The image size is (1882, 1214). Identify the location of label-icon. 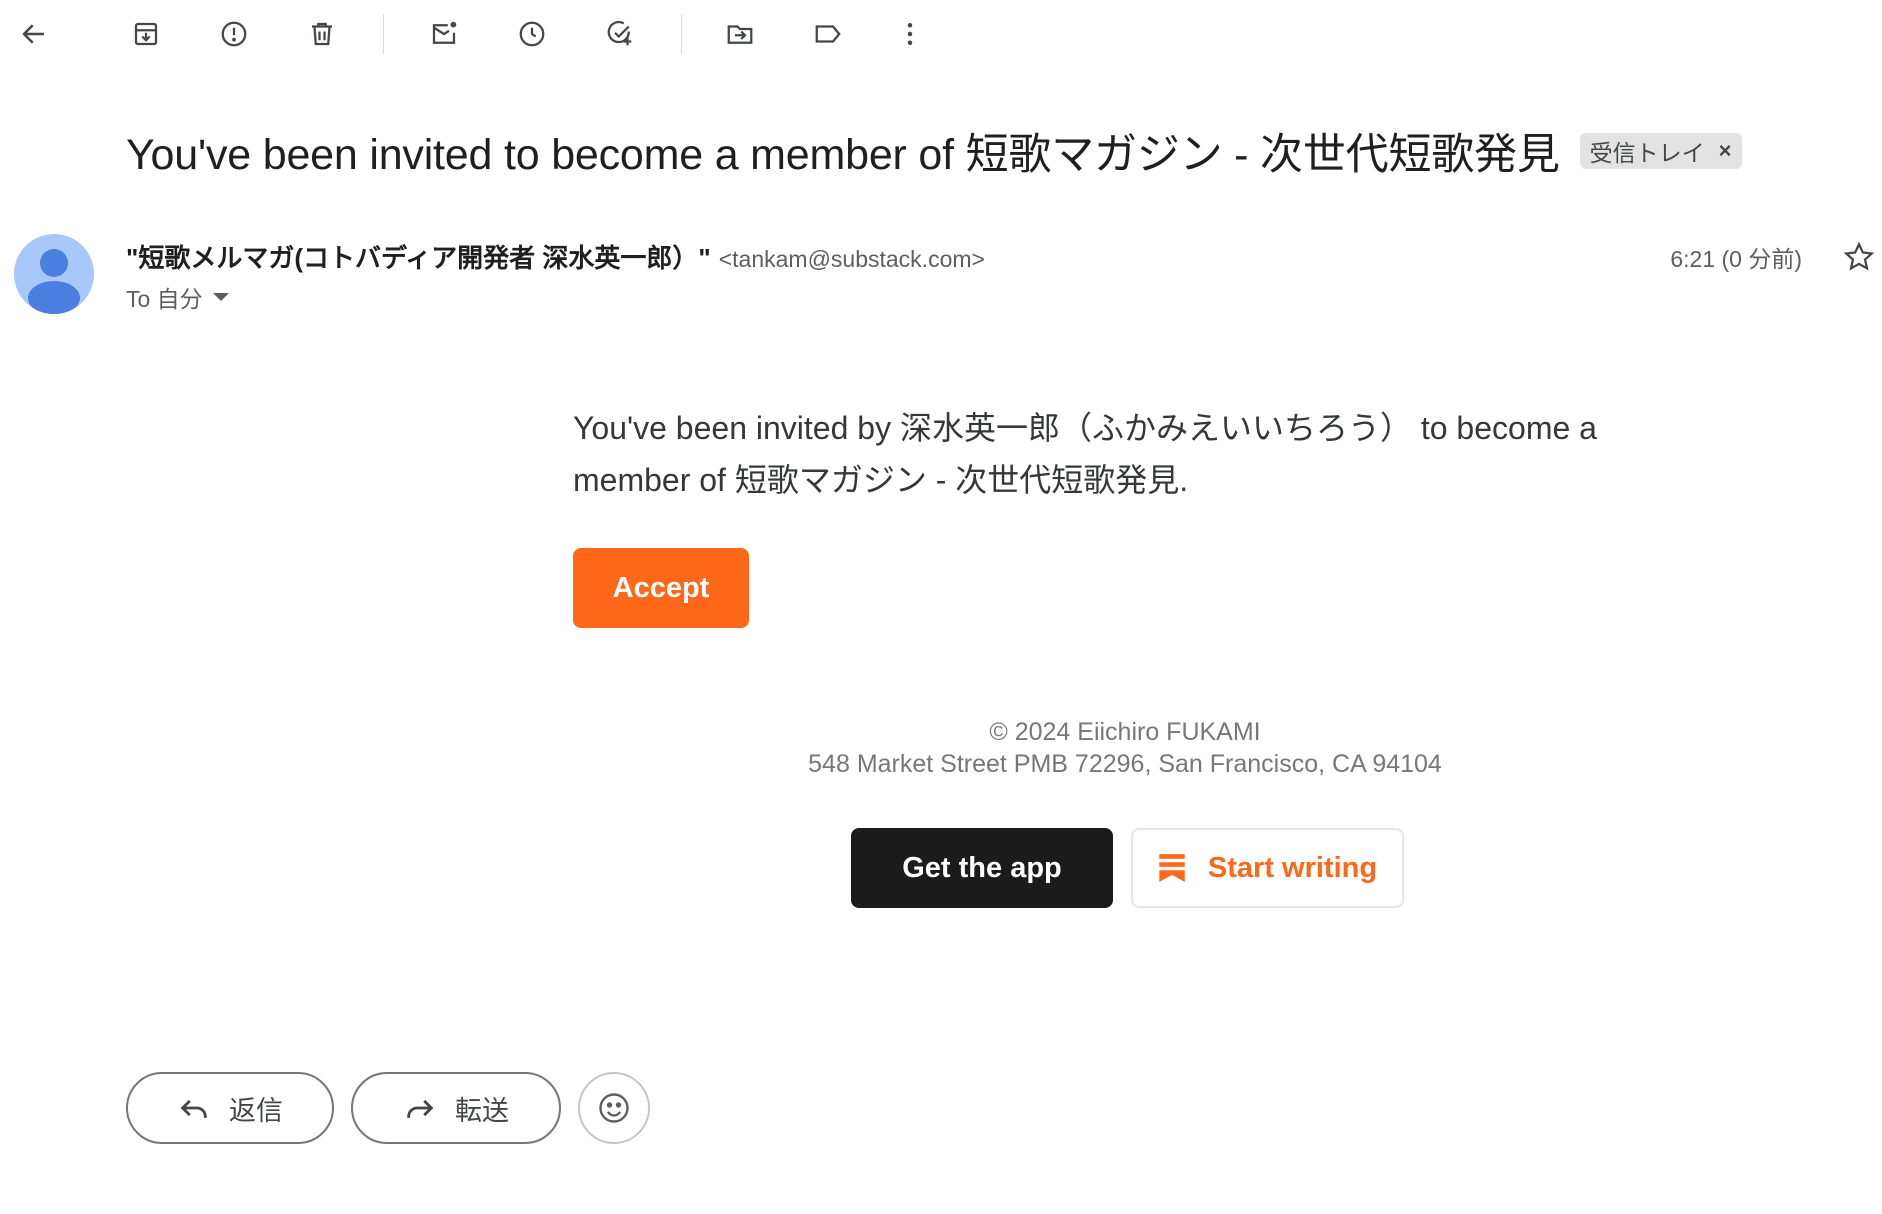
(828, 34).